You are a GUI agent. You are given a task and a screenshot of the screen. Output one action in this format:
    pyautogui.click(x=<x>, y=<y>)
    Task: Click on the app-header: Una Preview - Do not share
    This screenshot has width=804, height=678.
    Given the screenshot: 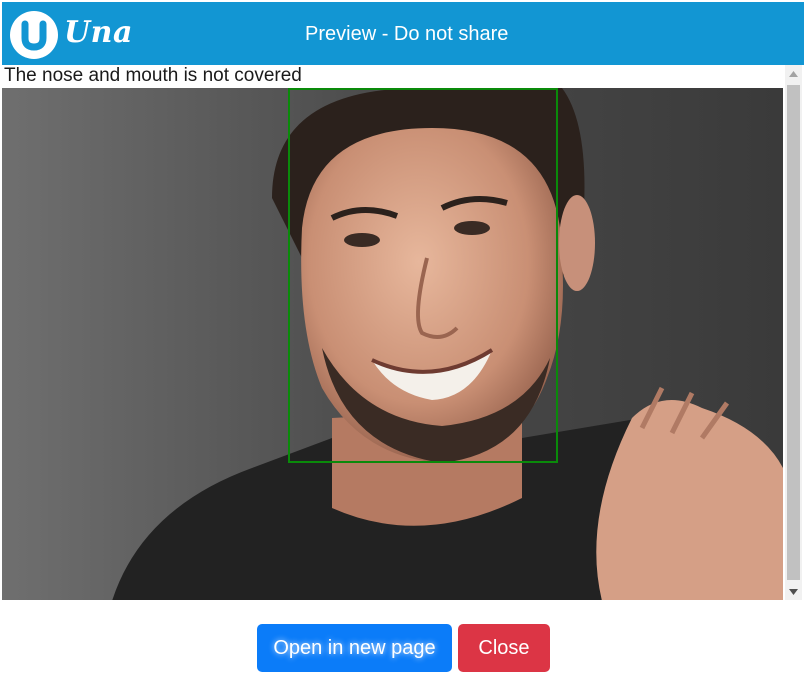 What is the action you would take?
    pyautogui.click(x=403, y=33)
    